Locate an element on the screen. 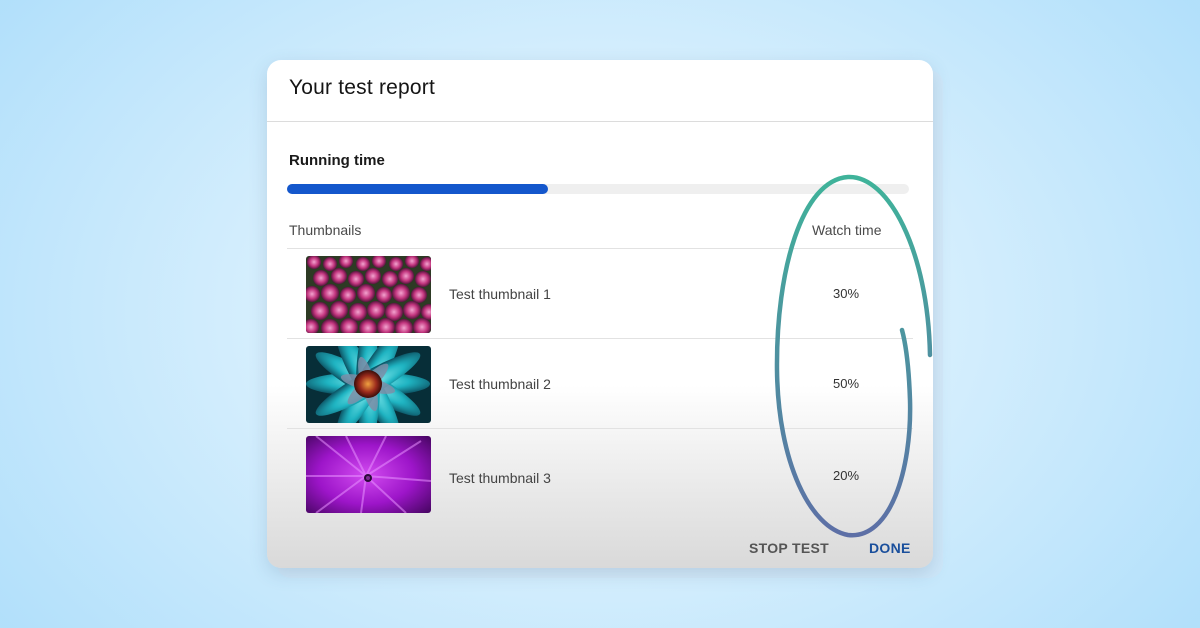 This screenshot has width=1200, height=628. dialog-header: Your test report is located at coordinates (600, 91).